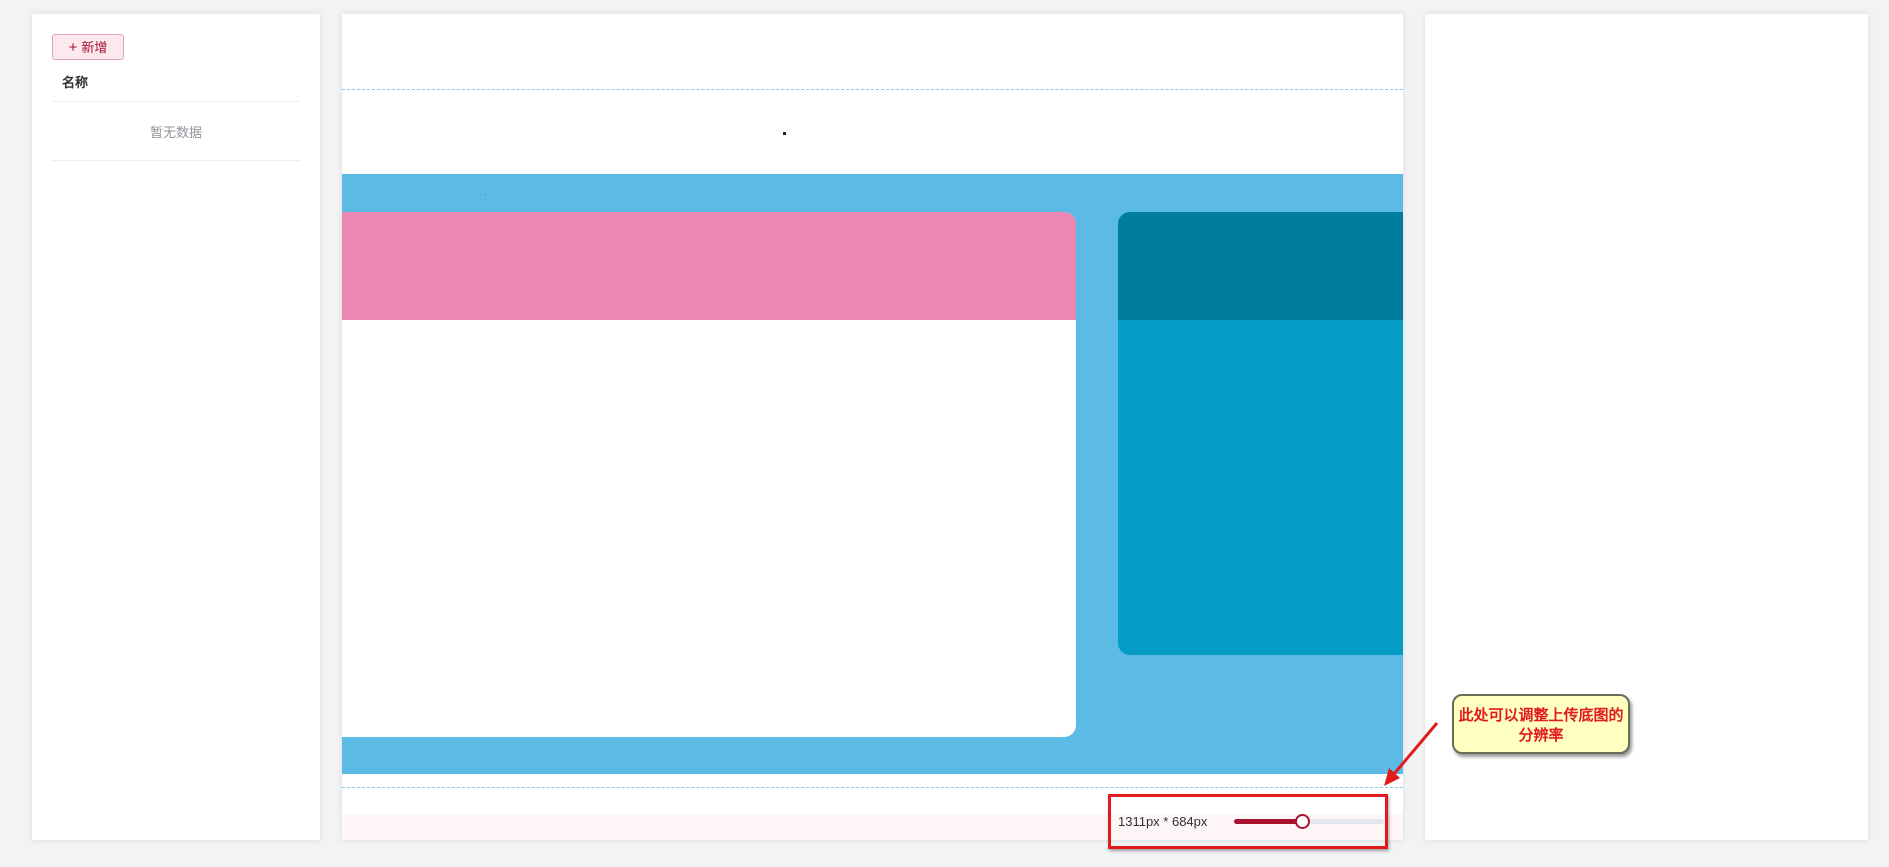 The height and width of the screenshot is (867, 1889). Describe the element at coordinates (1541, 724) in the screenshot. I see `annotation-callout: 此处可以调整上传底图的分辨率` at that location.